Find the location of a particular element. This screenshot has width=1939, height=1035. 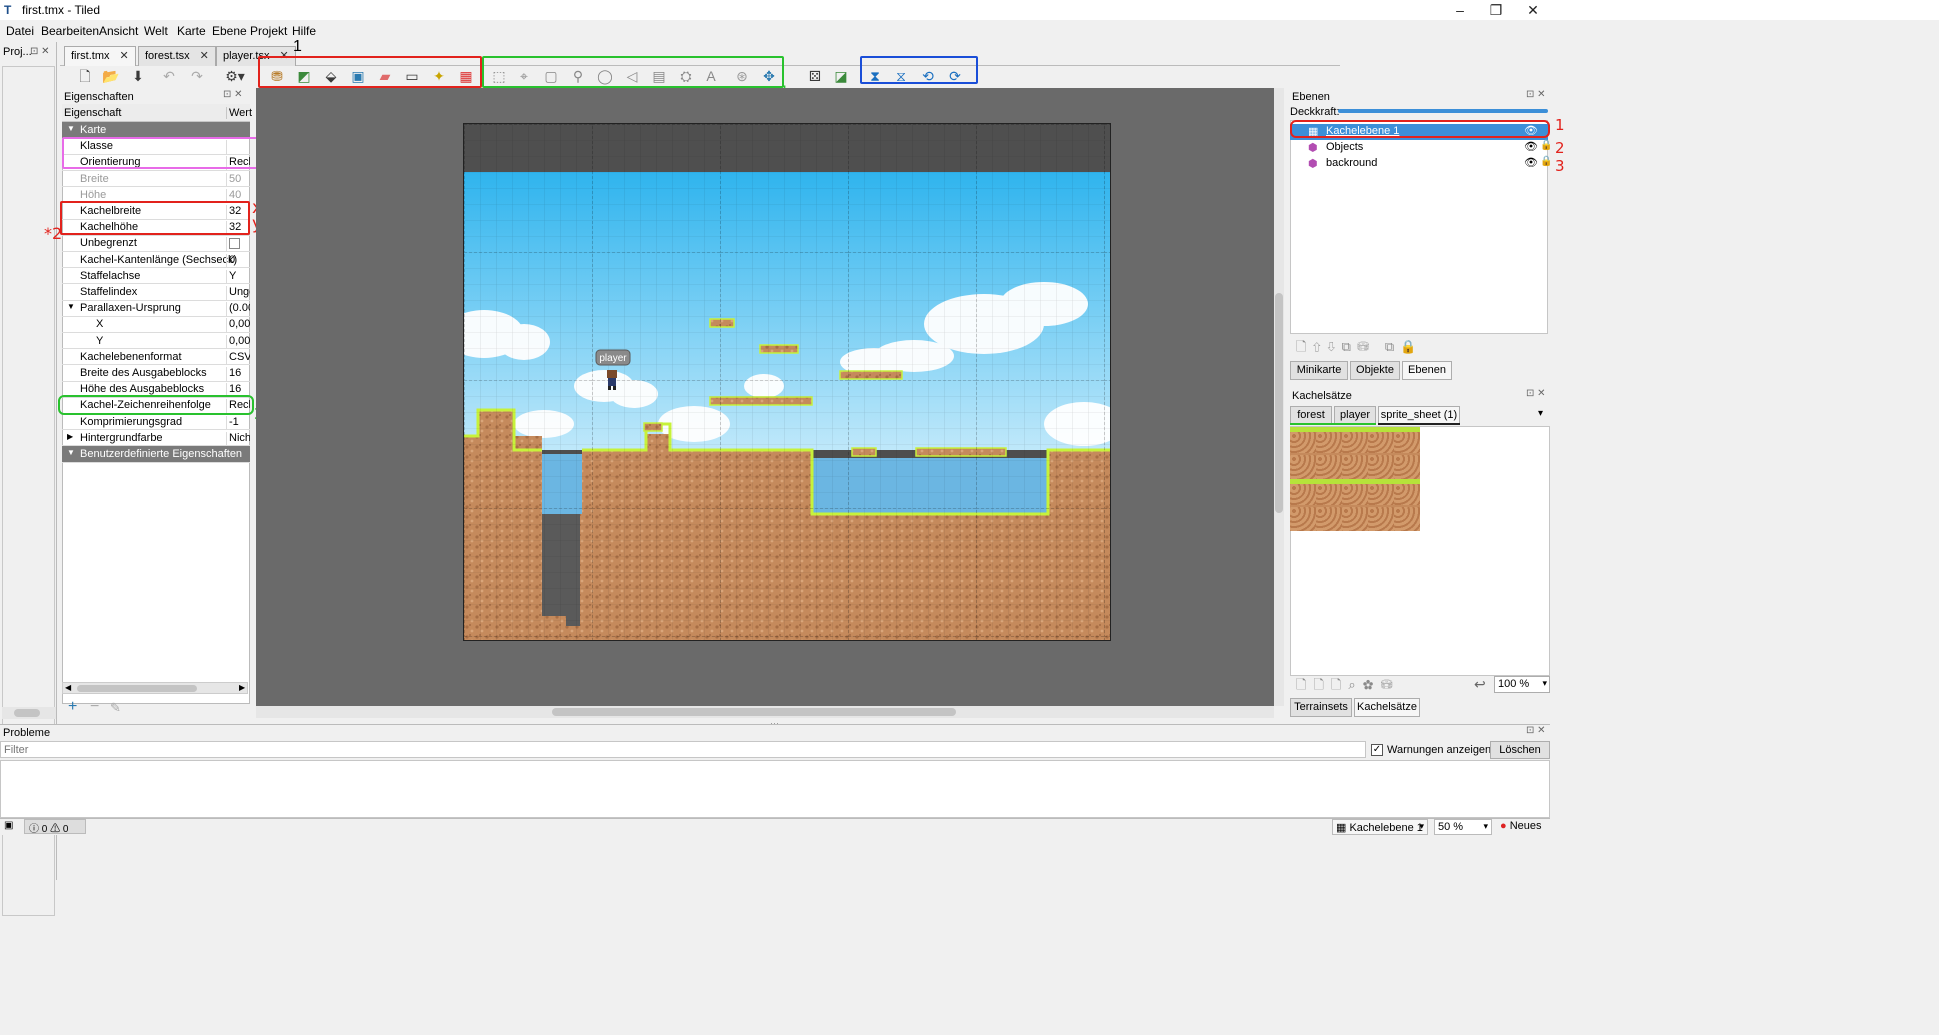

layer-row-objects: ⬢ Objects 👁 🔒 is located at coordinates (1421, 148).